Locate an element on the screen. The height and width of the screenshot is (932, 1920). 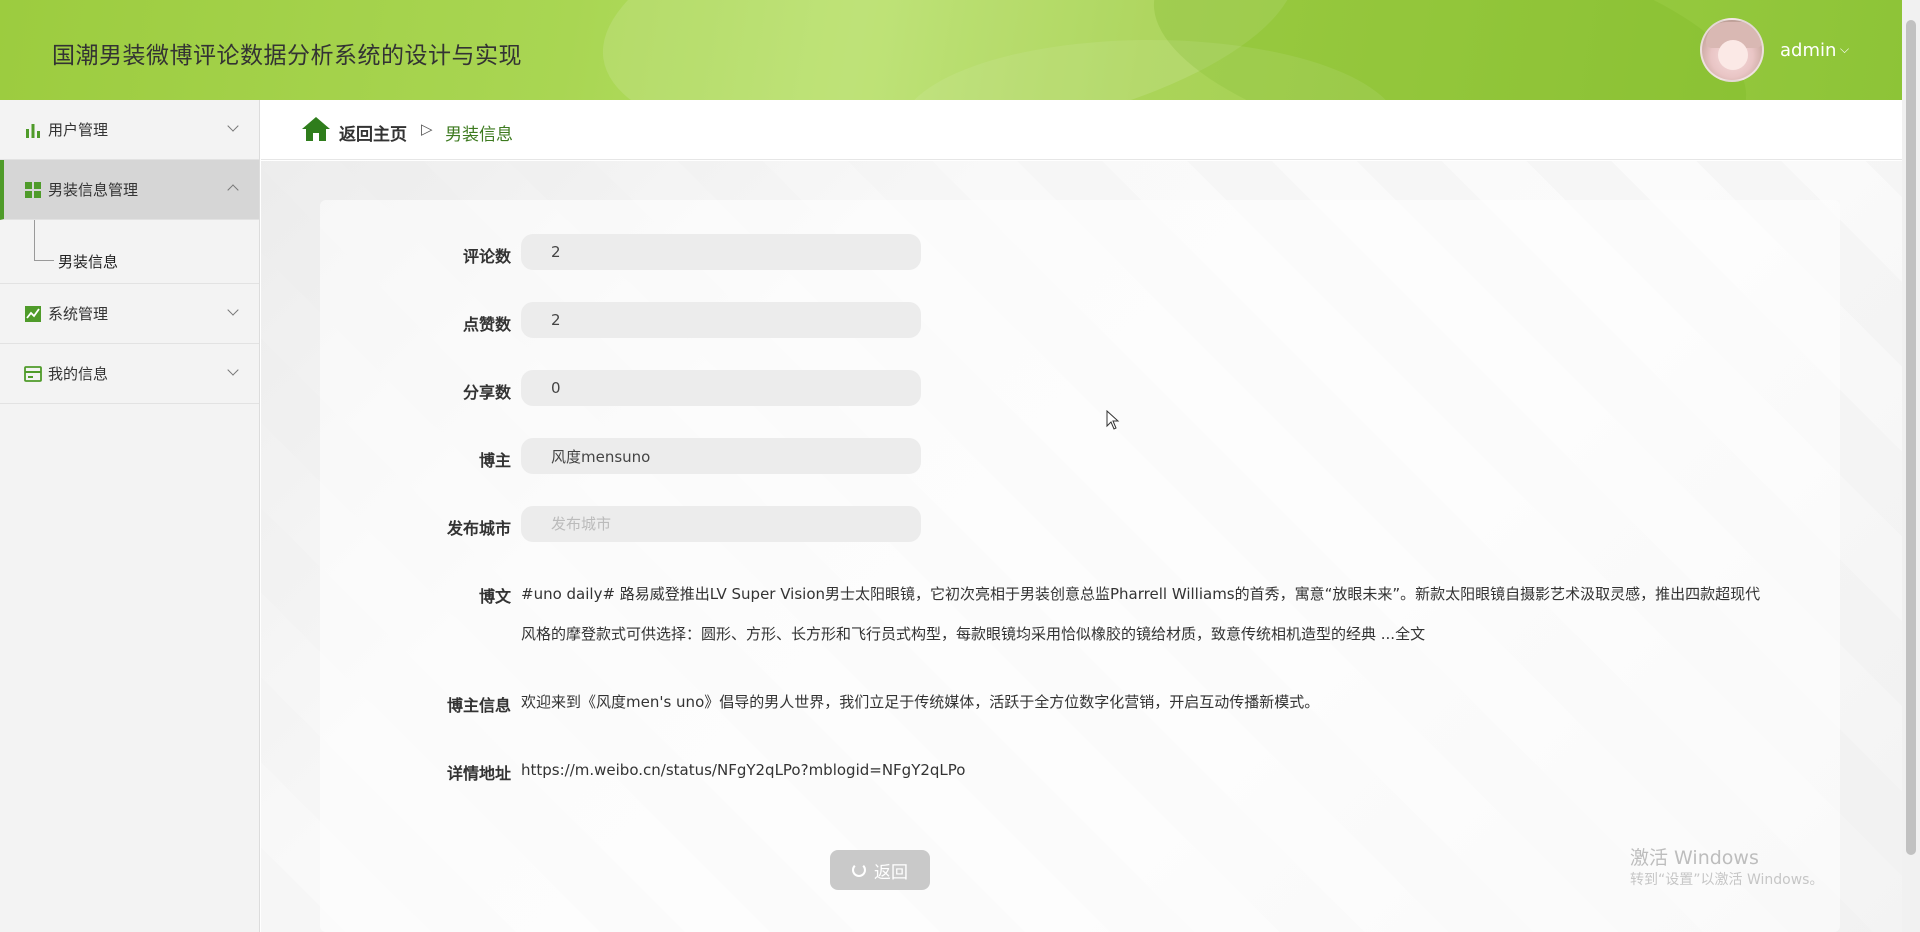
post-label: 博文 is located at coordinates (494, 596).